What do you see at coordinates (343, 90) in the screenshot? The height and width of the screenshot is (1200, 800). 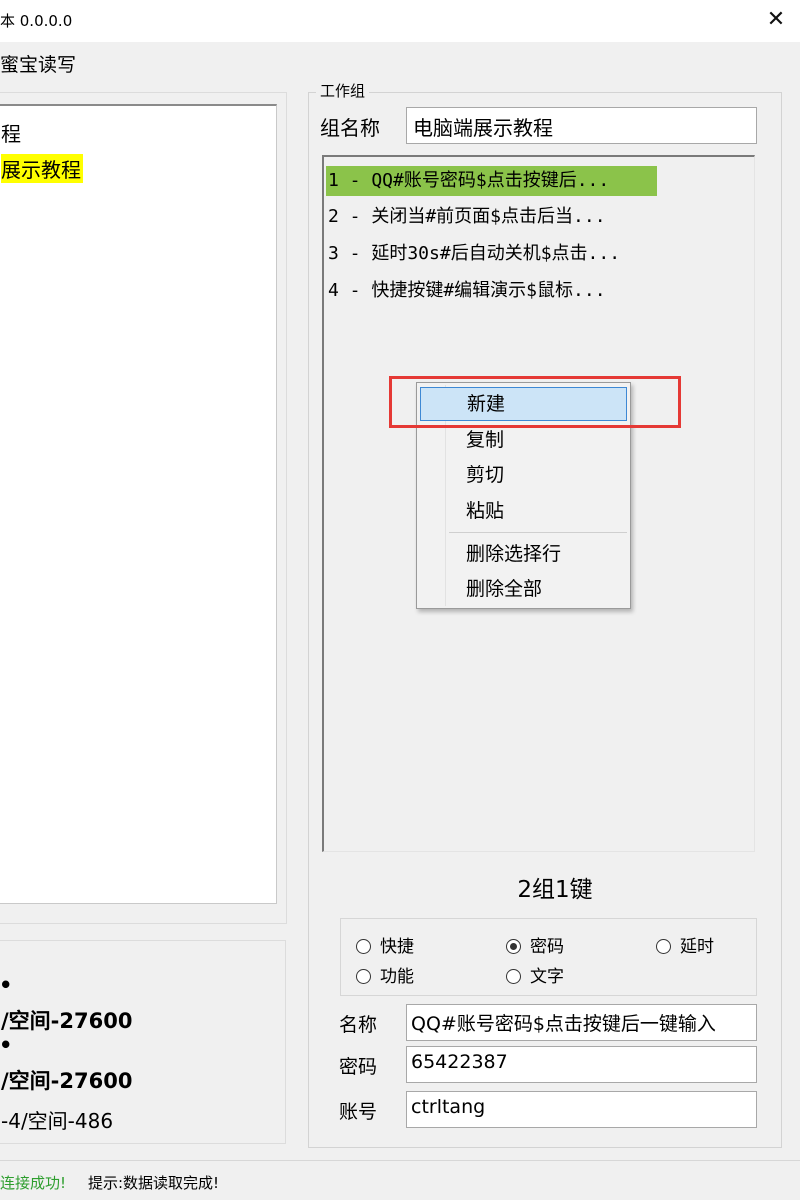 I see `work-group-title: 工作组` at bounding box center [343, 90].